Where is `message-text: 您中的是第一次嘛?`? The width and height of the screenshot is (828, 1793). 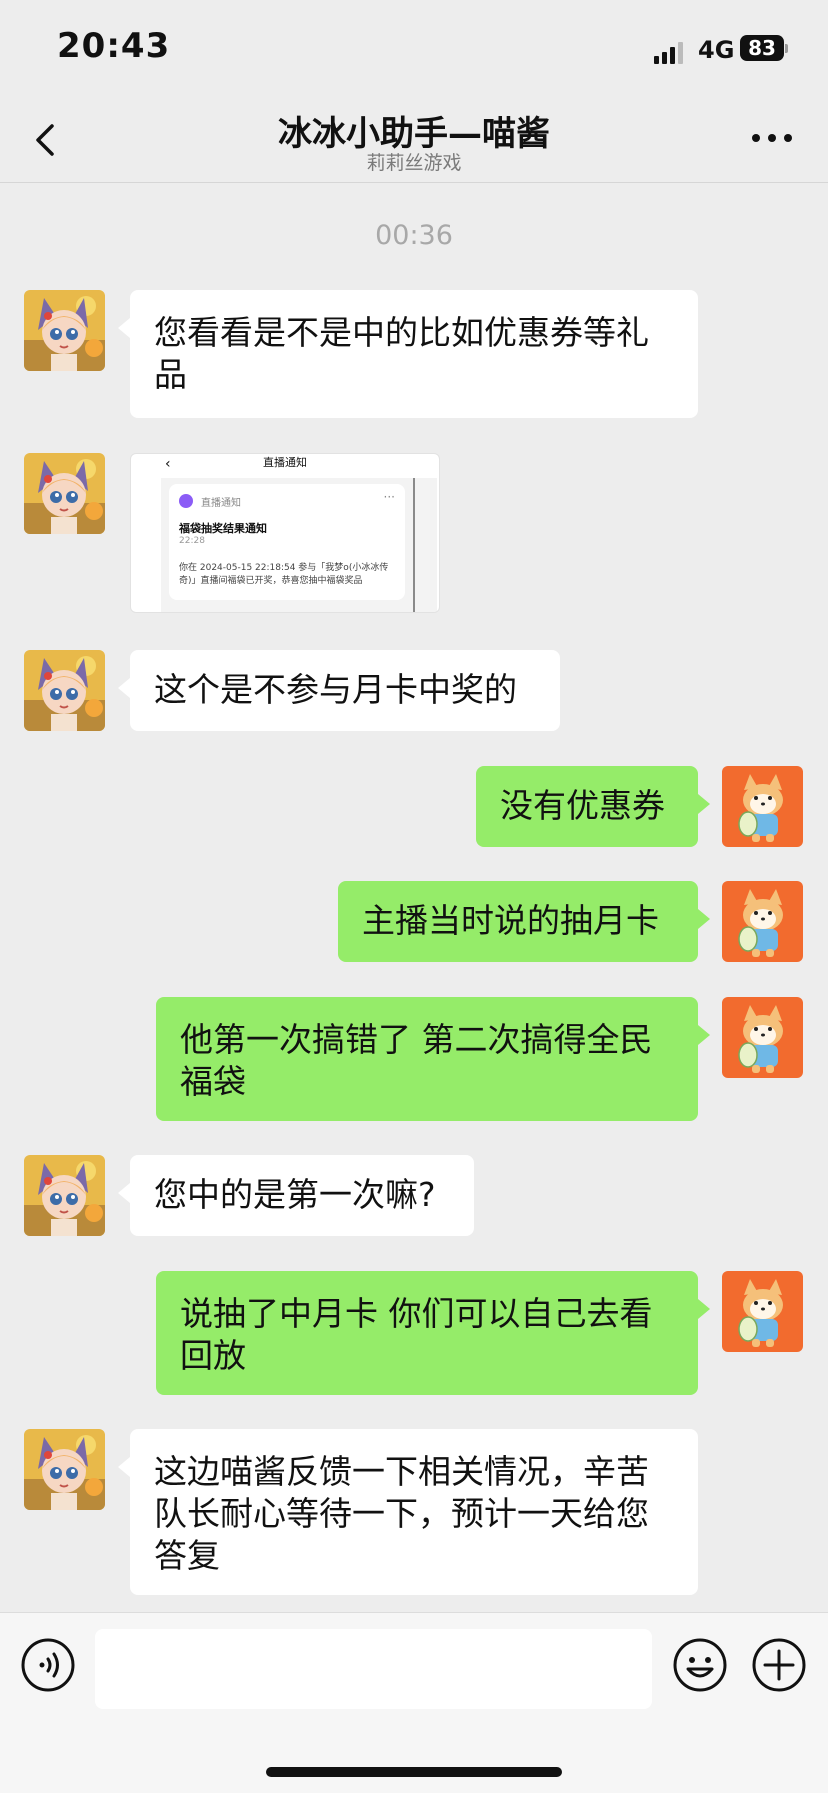
message-text: 您中的是第一次嘛? is located at coordinates (295, 1194).